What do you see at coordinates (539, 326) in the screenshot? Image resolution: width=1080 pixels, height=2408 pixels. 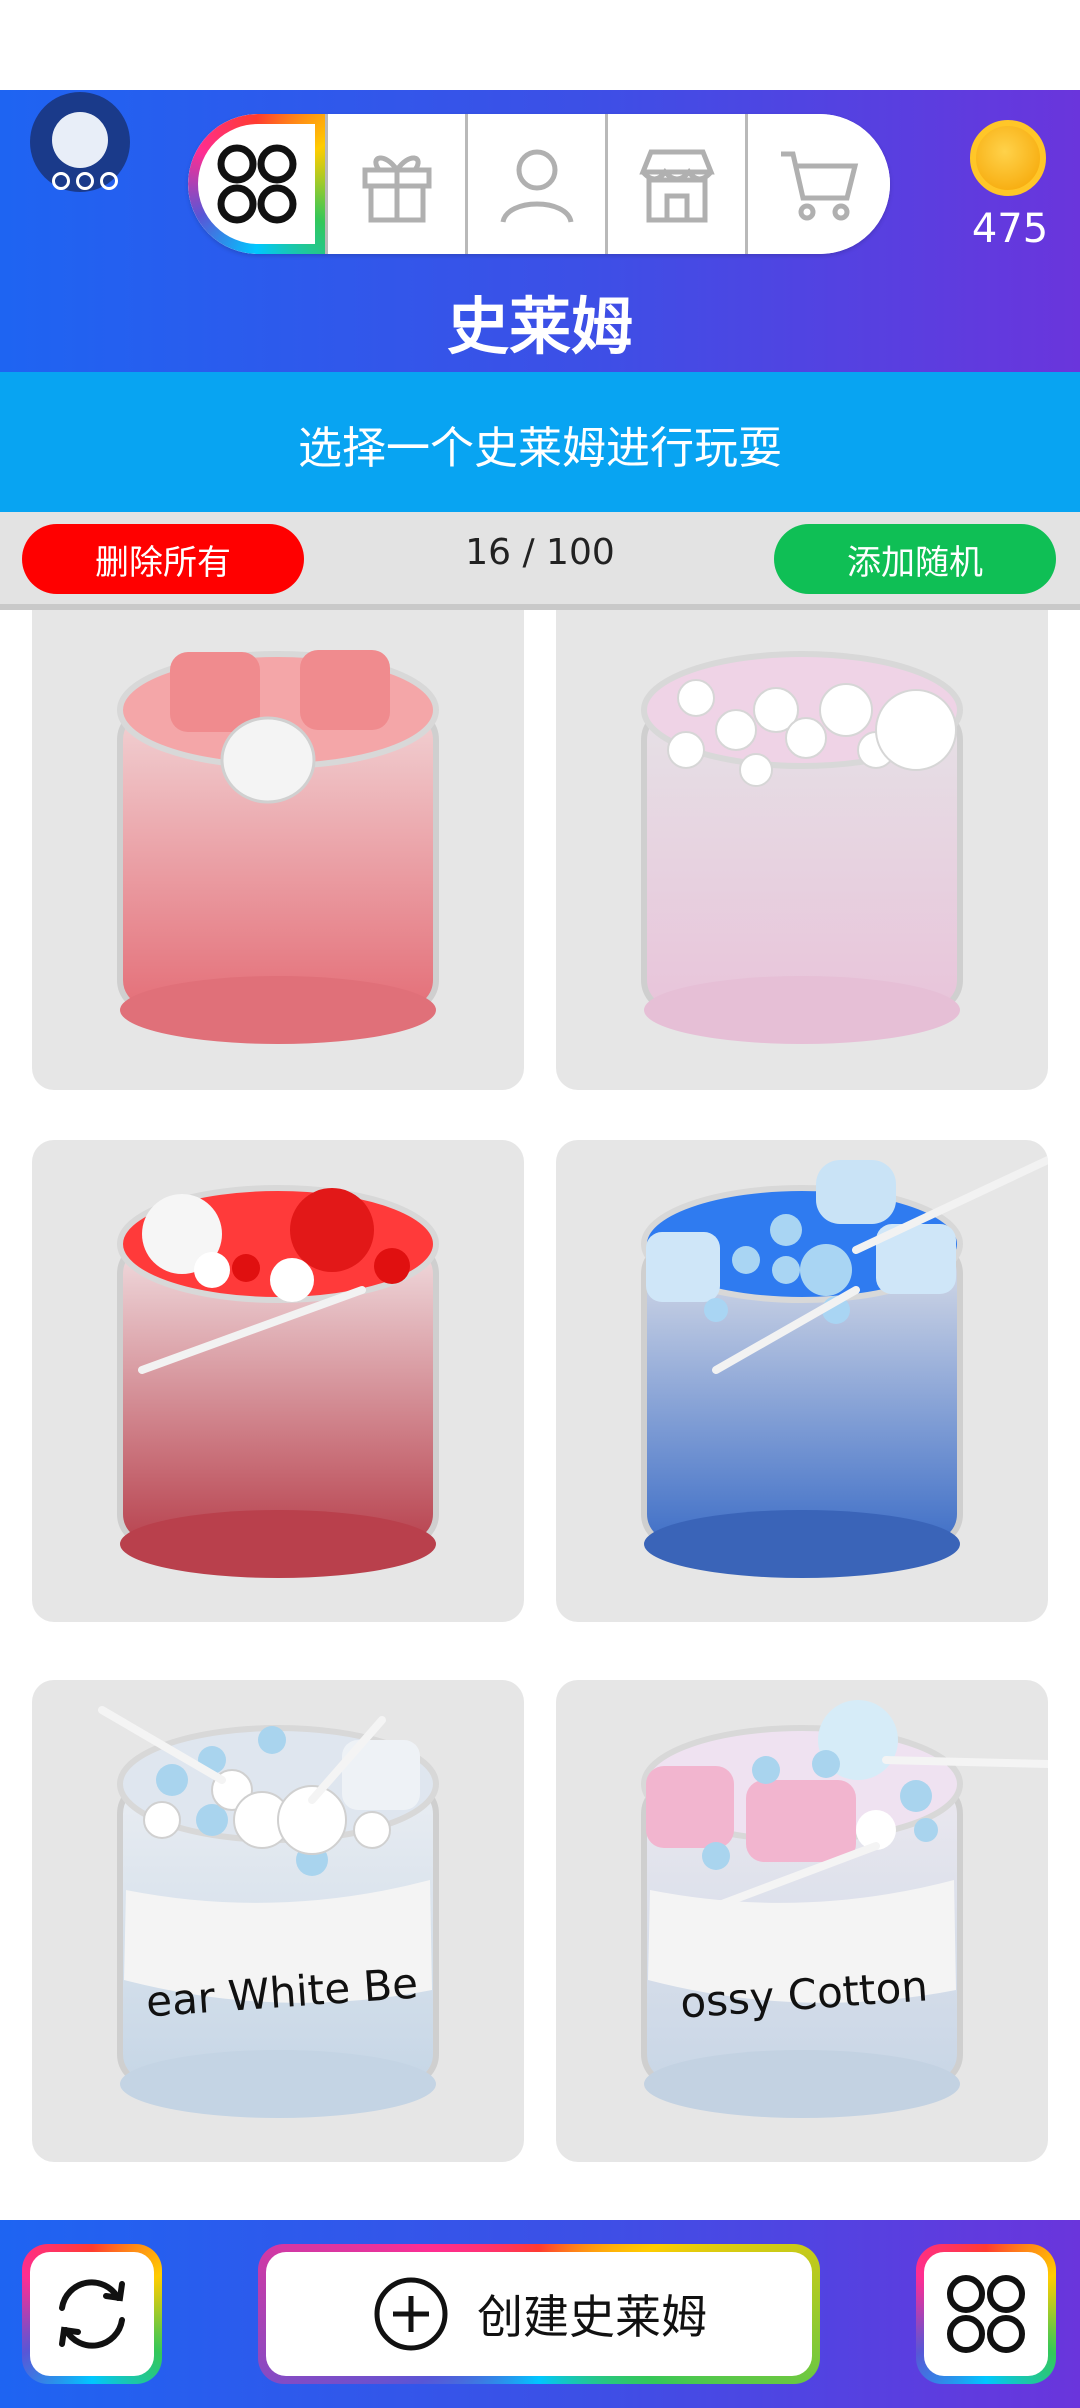 I see `page-title: 史莱姆` at bounding box center [539, 326].